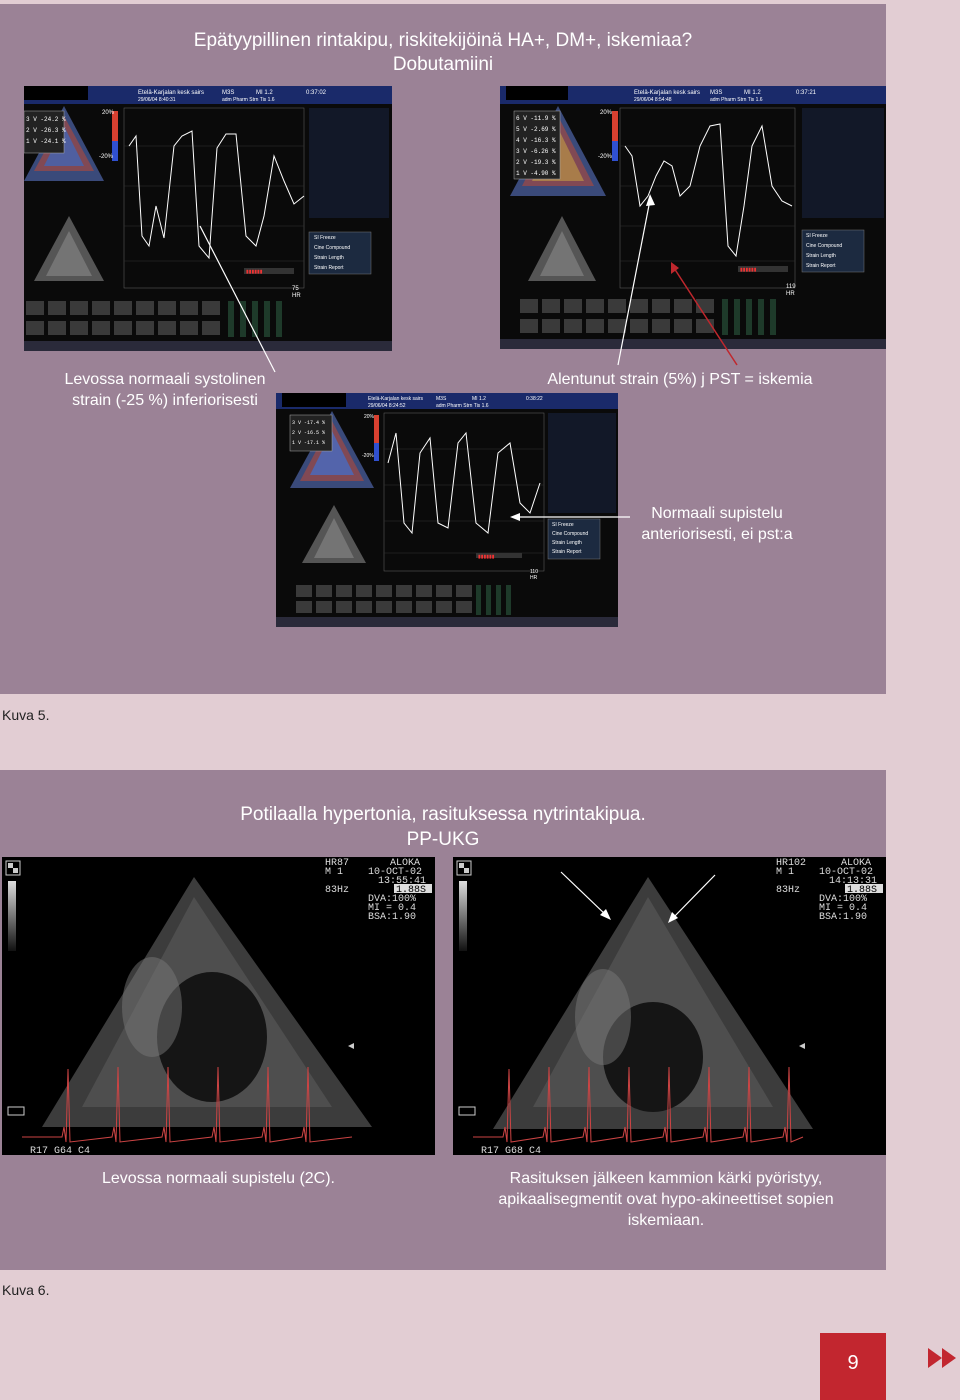 Image resolution: width=960 pixels, height=1400 pixels. Describe the element at coordinates (264, 93) in the screenshot. I see `screen1-mi: MI 1.2` at that location.